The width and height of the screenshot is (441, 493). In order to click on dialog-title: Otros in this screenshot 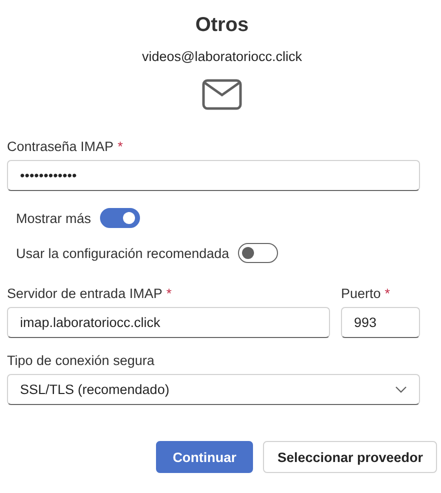, I will do `click(222, 25)`.